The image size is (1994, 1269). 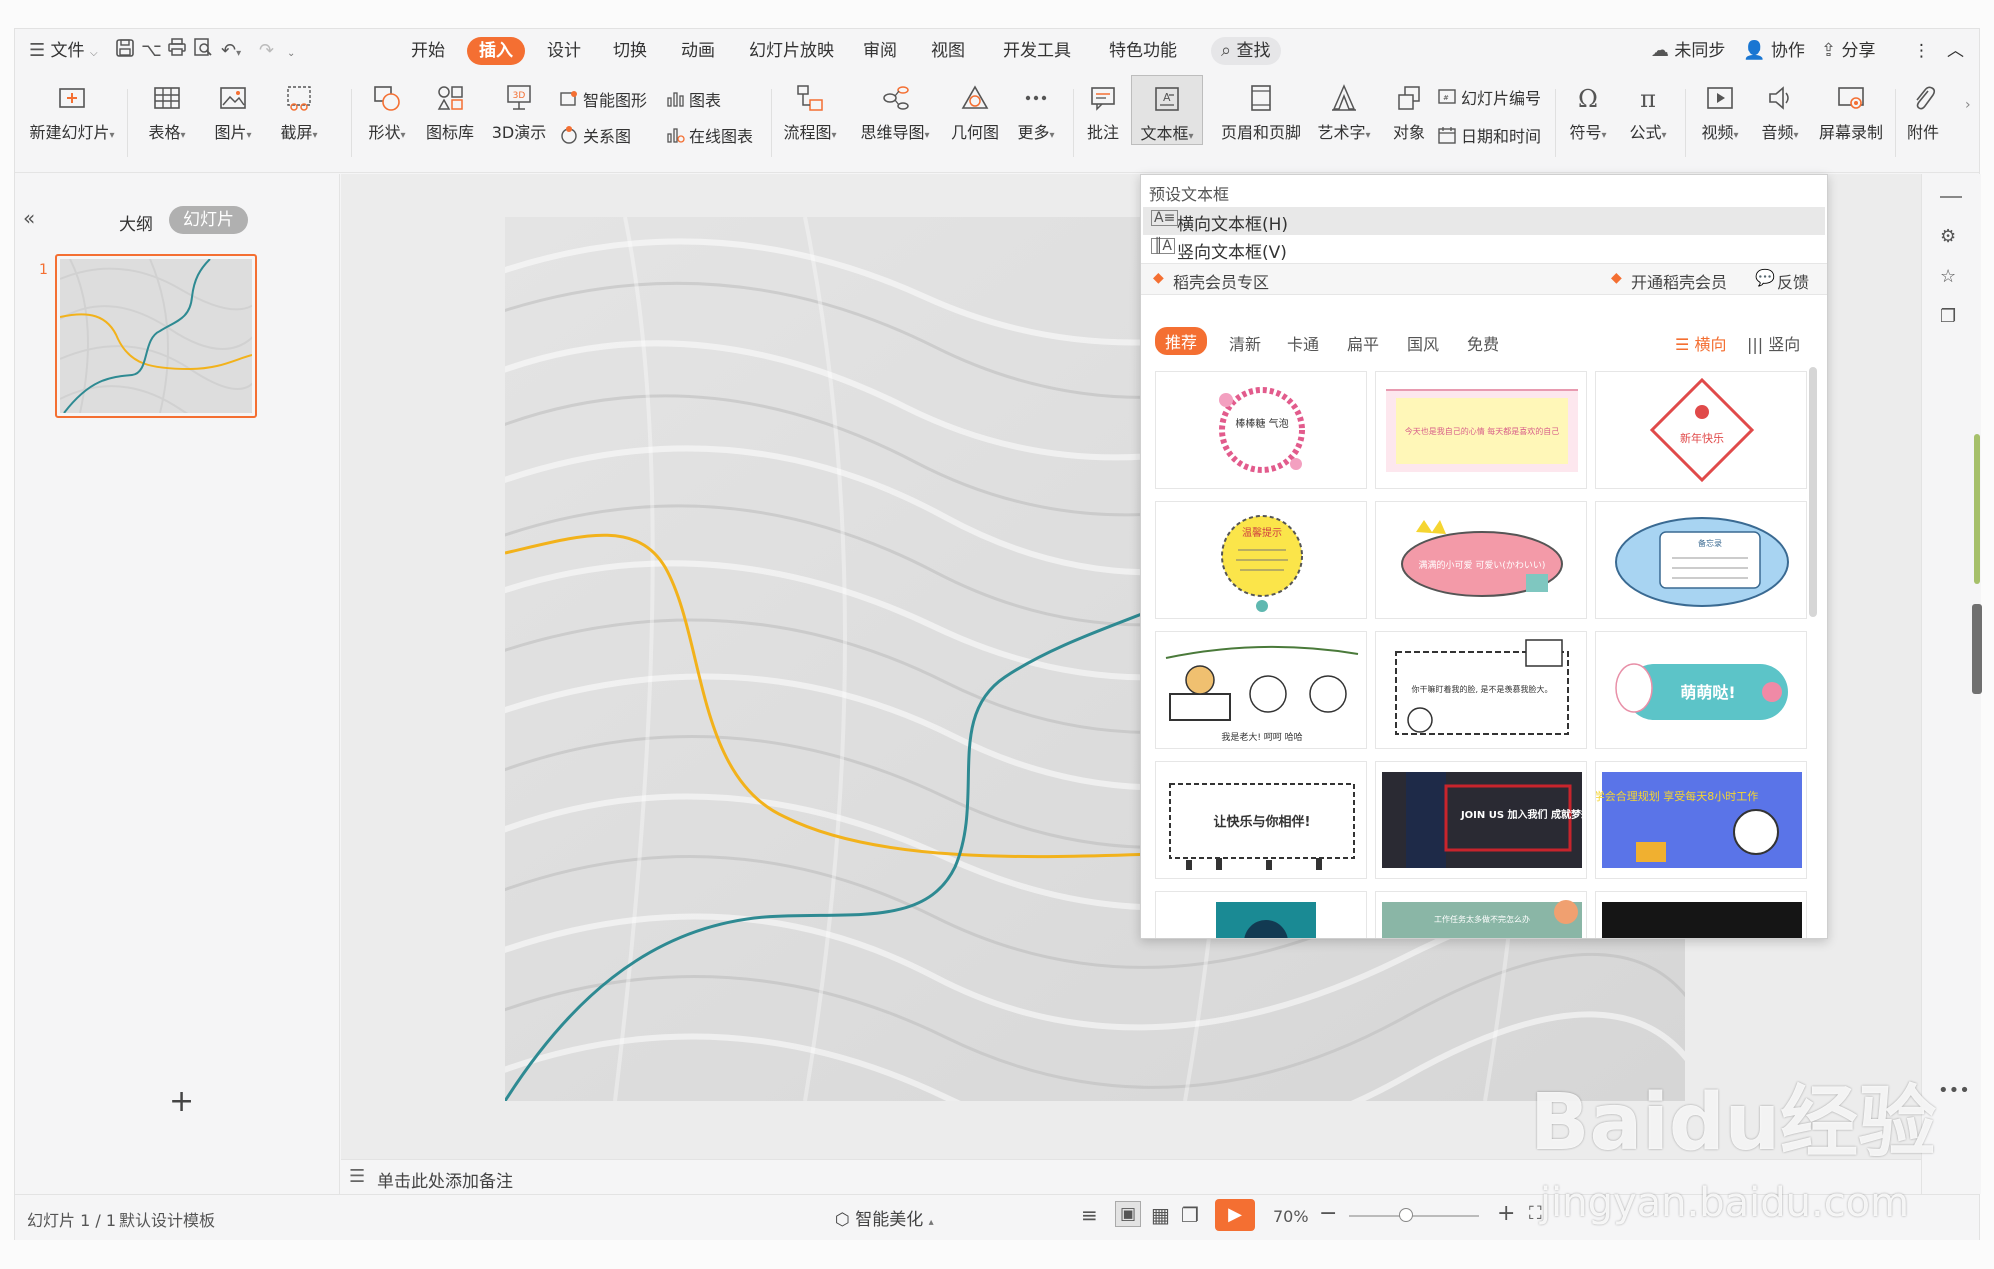 I want to click on play-slideshow-button: ▶, so click(x=1235, y=1215).